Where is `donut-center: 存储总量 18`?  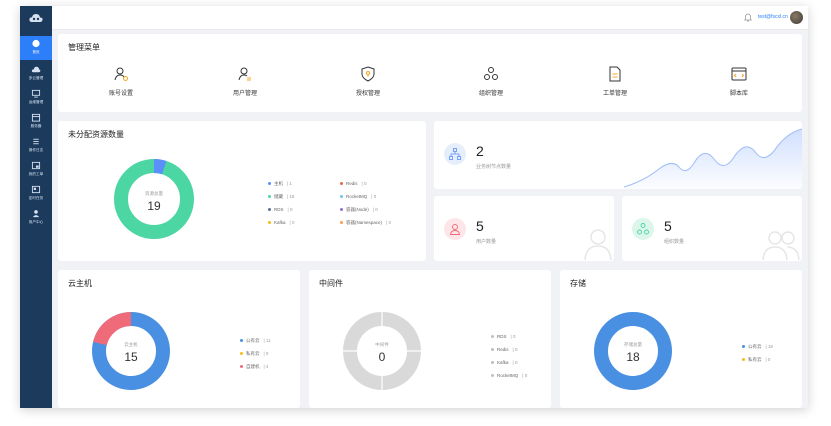
donut-center: 存储总量 18 is located at coordinates (633, 353).